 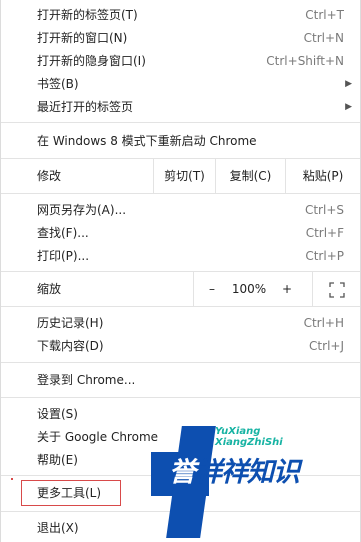 I want to click on zoom-level: 100%, so click(x=249, y=289).